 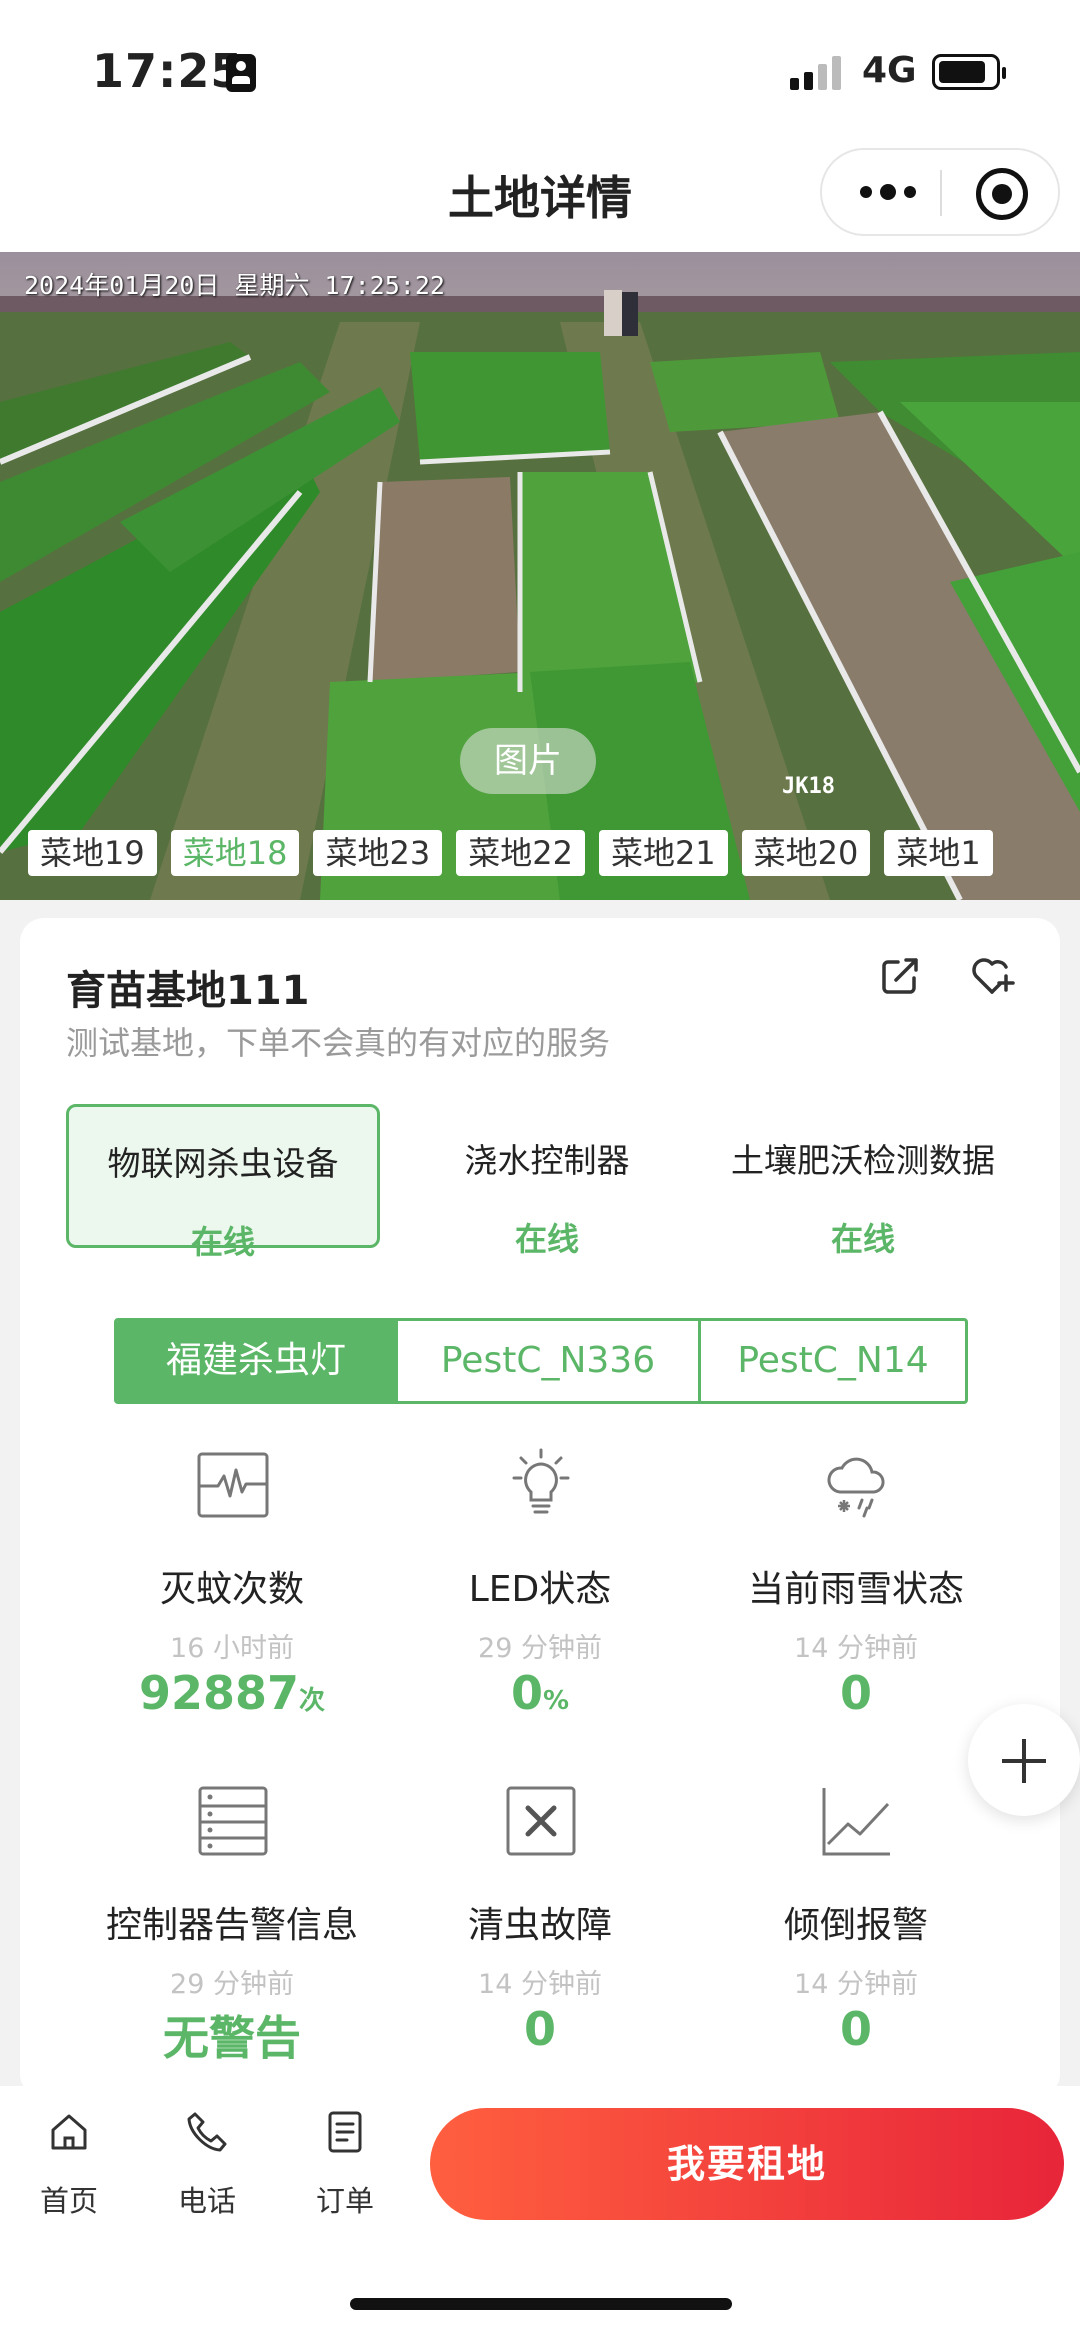 I want to click on device-tab-soil-monitor: 土壤肥沃检测数据 在线, so click(x=863, y=1181).